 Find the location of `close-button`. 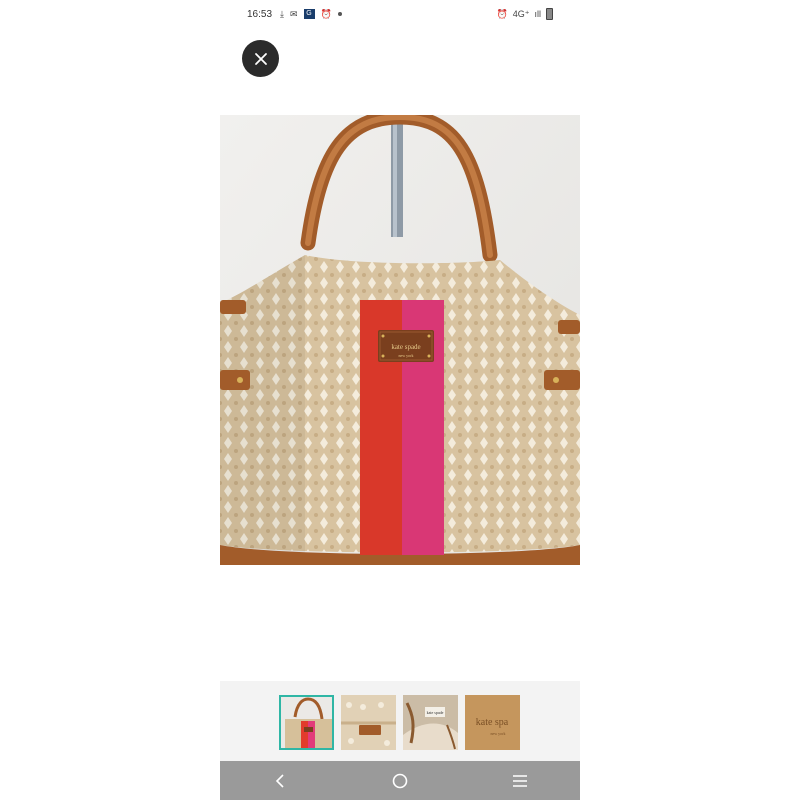

close-button is located at coordinates (260, 58).